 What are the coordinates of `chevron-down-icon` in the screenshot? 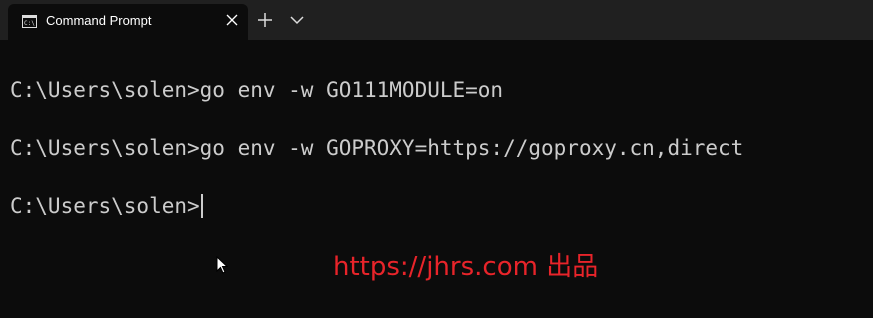 It's located at (297, 20).